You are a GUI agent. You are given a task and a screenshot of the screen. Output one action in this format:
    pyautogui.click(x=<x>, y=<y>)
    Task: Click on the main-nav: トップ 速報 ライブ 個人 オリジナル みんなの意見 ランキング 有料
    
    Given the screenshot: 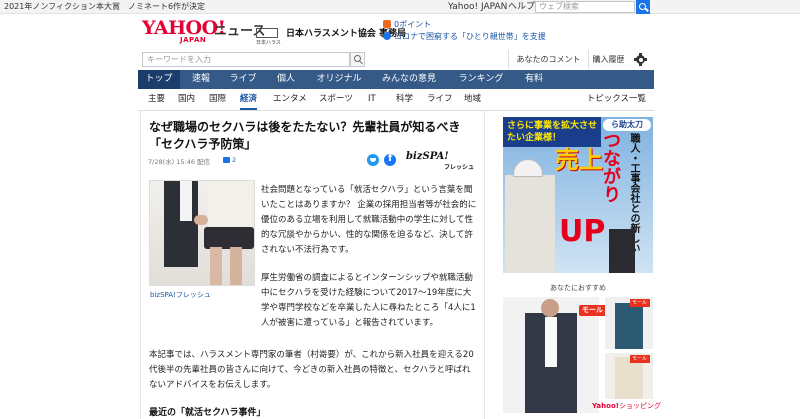 What is the action you would take?
    pyautogui.click(x=396, y=79)
    